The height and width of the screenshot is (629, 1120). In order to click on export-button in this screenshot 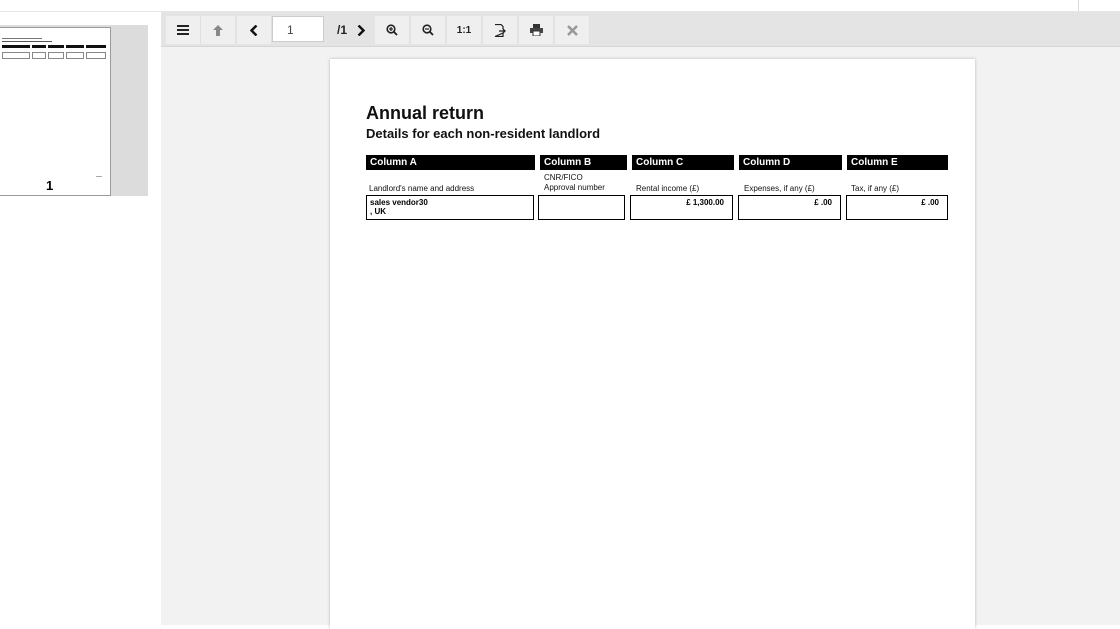, I will do `click(500, 30)`.